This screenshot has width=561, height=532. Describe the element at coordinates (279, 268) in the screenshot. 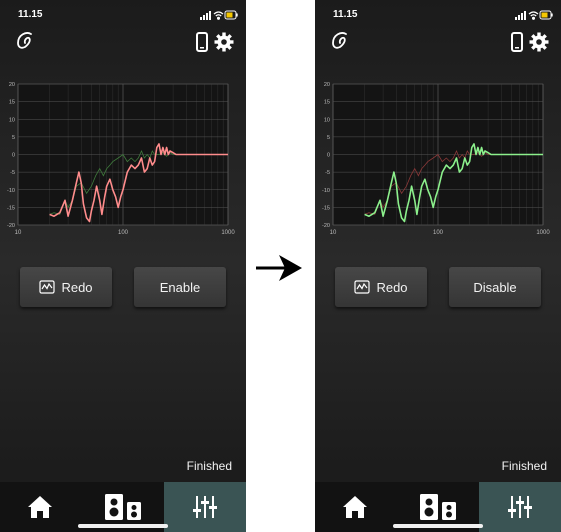

I see `arrow-right-icon` at that location.